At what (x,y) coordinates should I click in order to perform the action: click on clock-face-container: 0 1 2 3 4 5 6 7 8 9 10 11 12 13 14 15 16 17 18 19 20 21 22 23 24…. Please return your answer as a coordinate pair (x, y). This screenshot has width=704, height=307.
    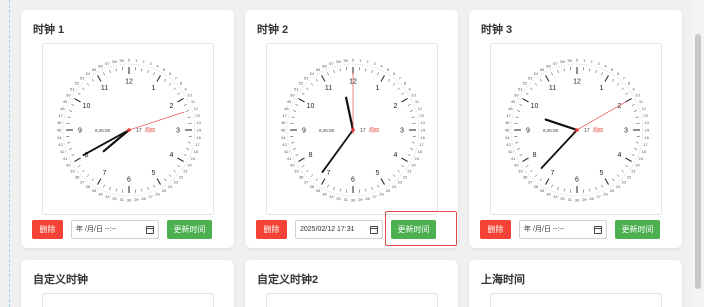
    Looking at the image, I should click on (128, 129).